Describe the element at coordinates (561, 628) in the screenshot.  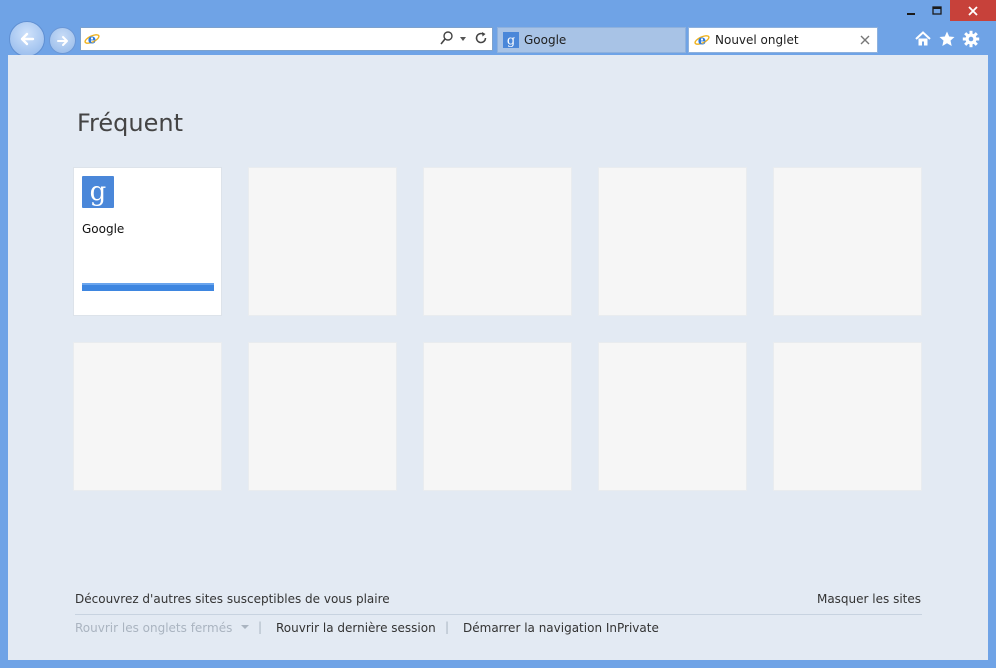
I see `inprivate-link: Démarrer la navigation InPrivate` at that location.